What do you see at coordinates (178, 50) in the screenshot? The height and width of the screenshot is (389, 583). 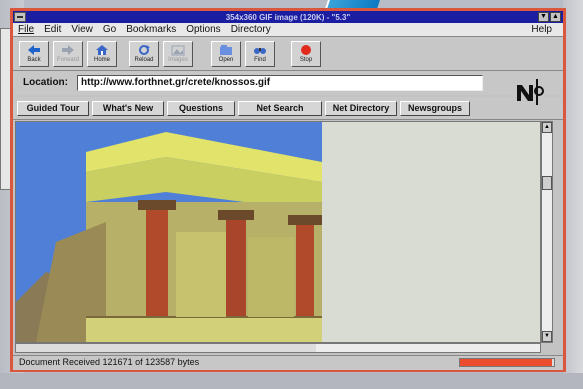 I see `images-icon` at bounding box center [178, 50].